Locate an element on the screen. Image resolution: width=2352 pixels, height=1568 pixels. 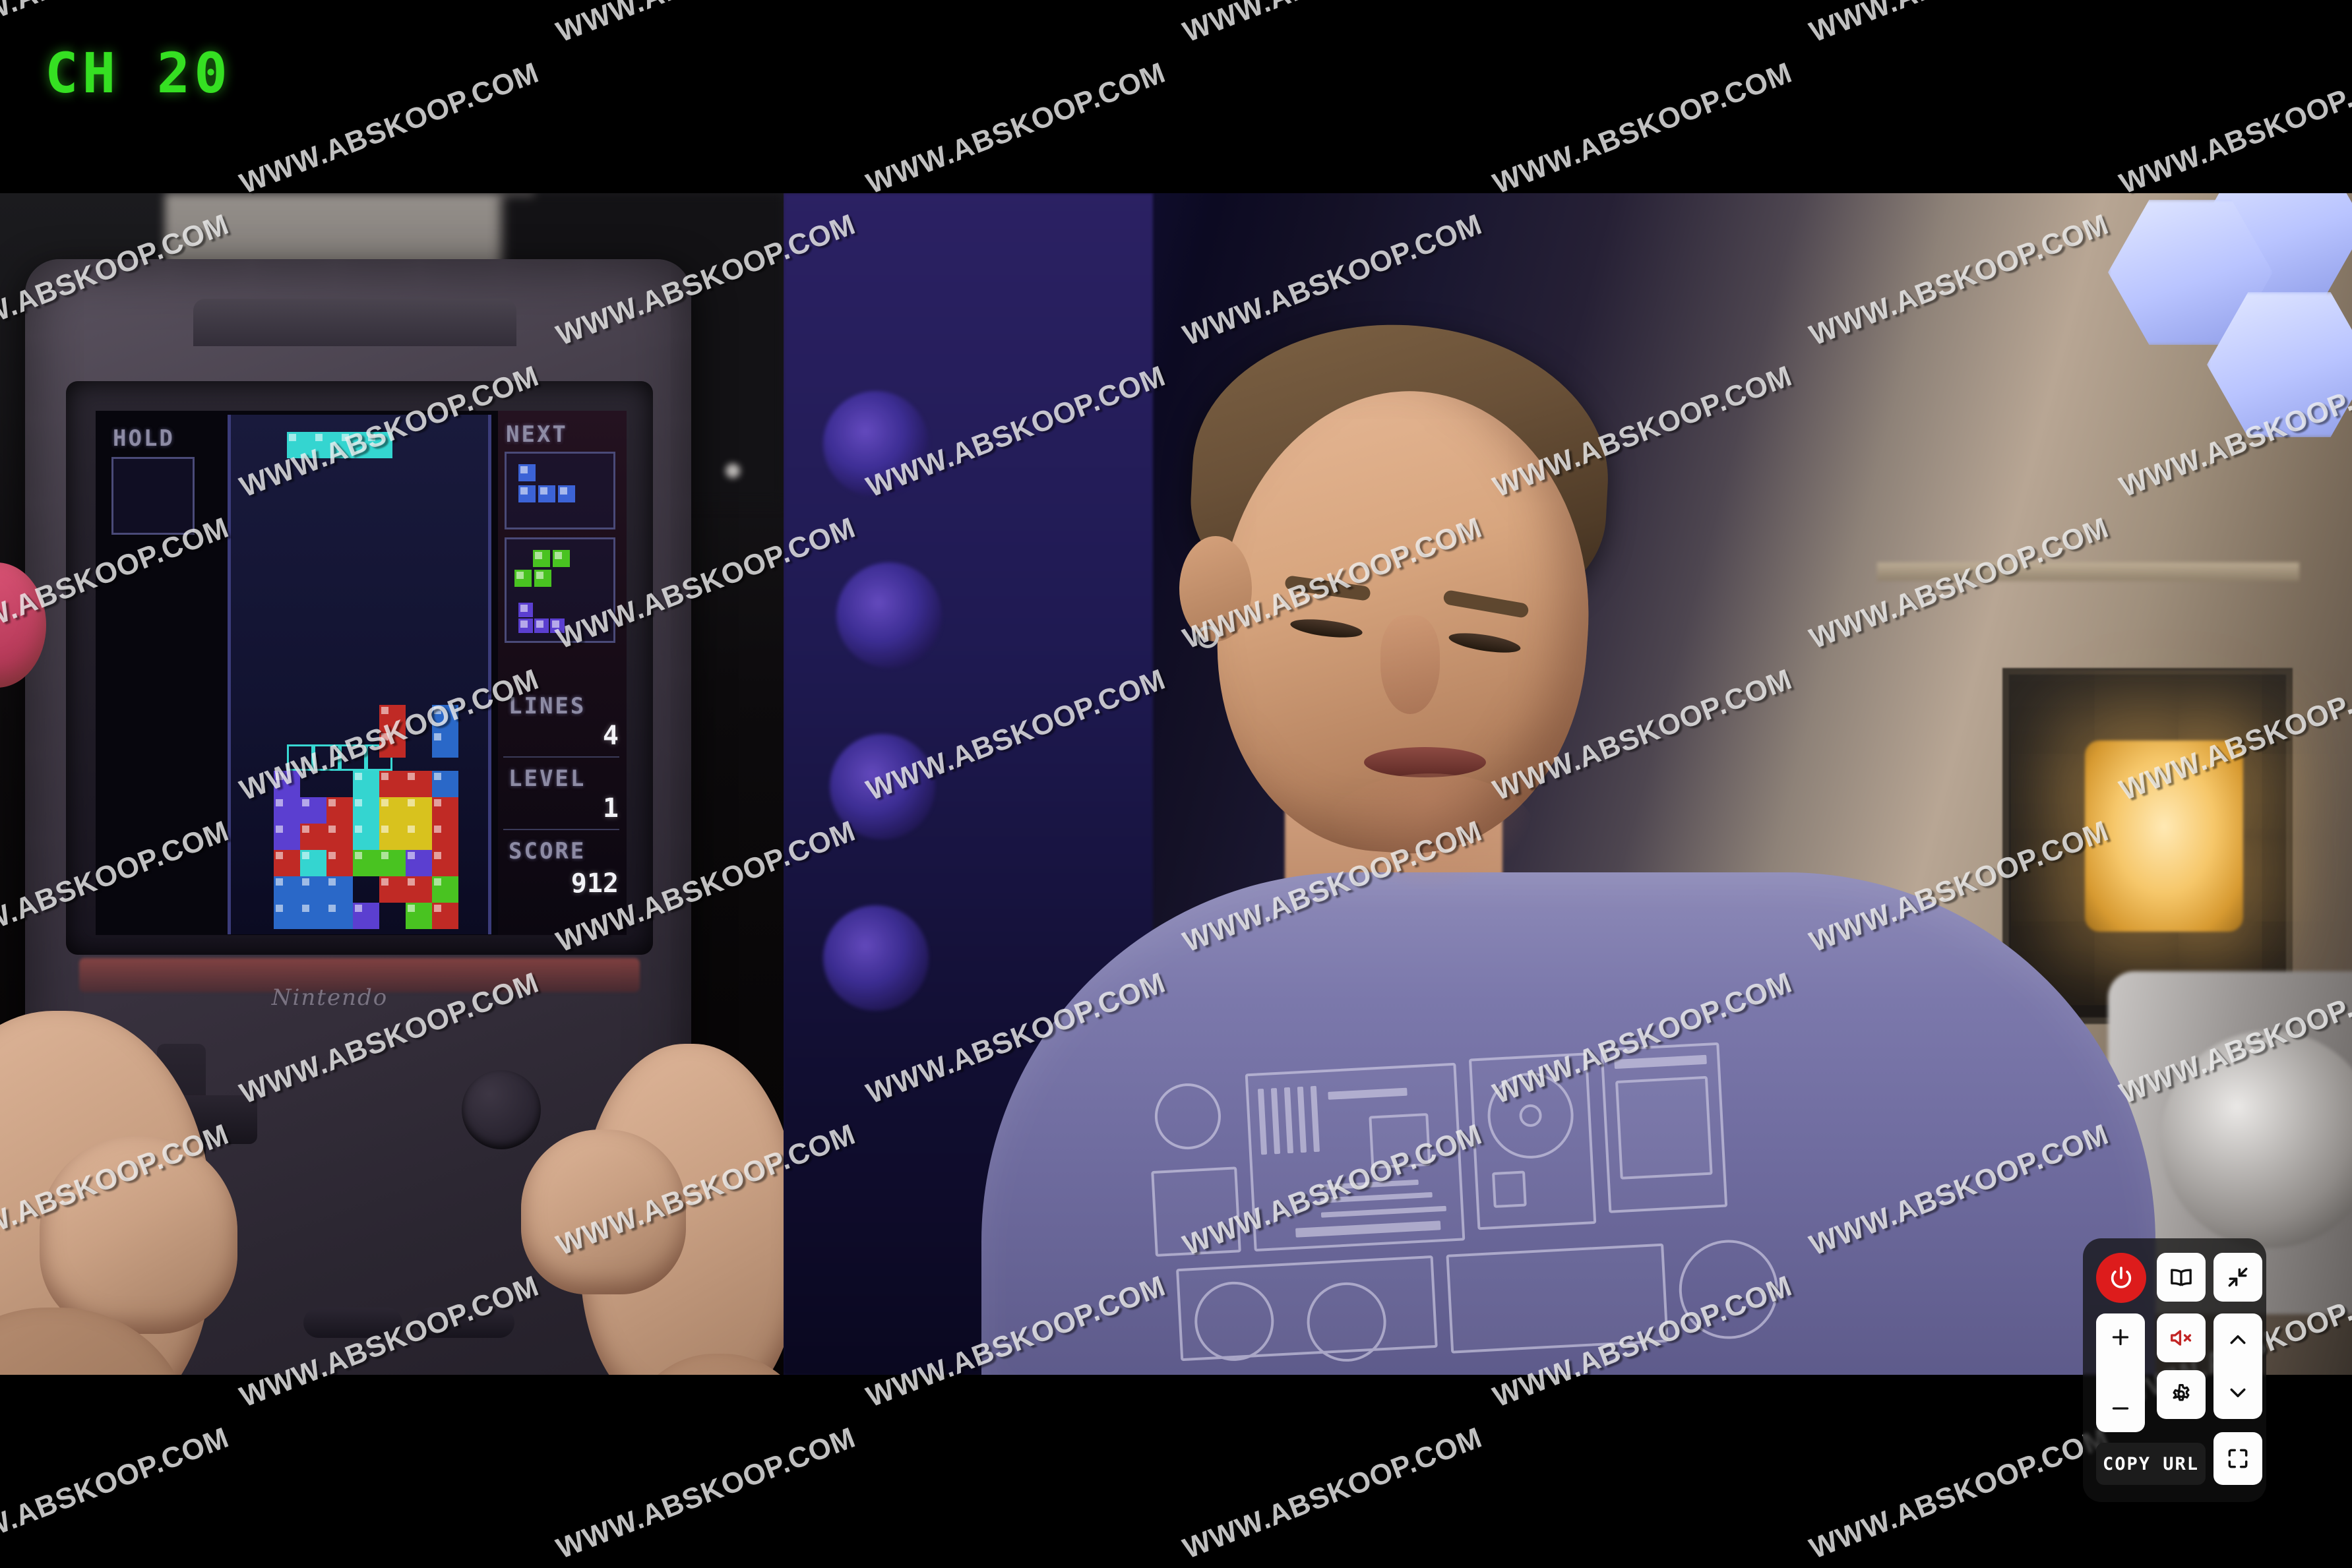
chevron-up-icon is located at coordinates (2238, 1340).